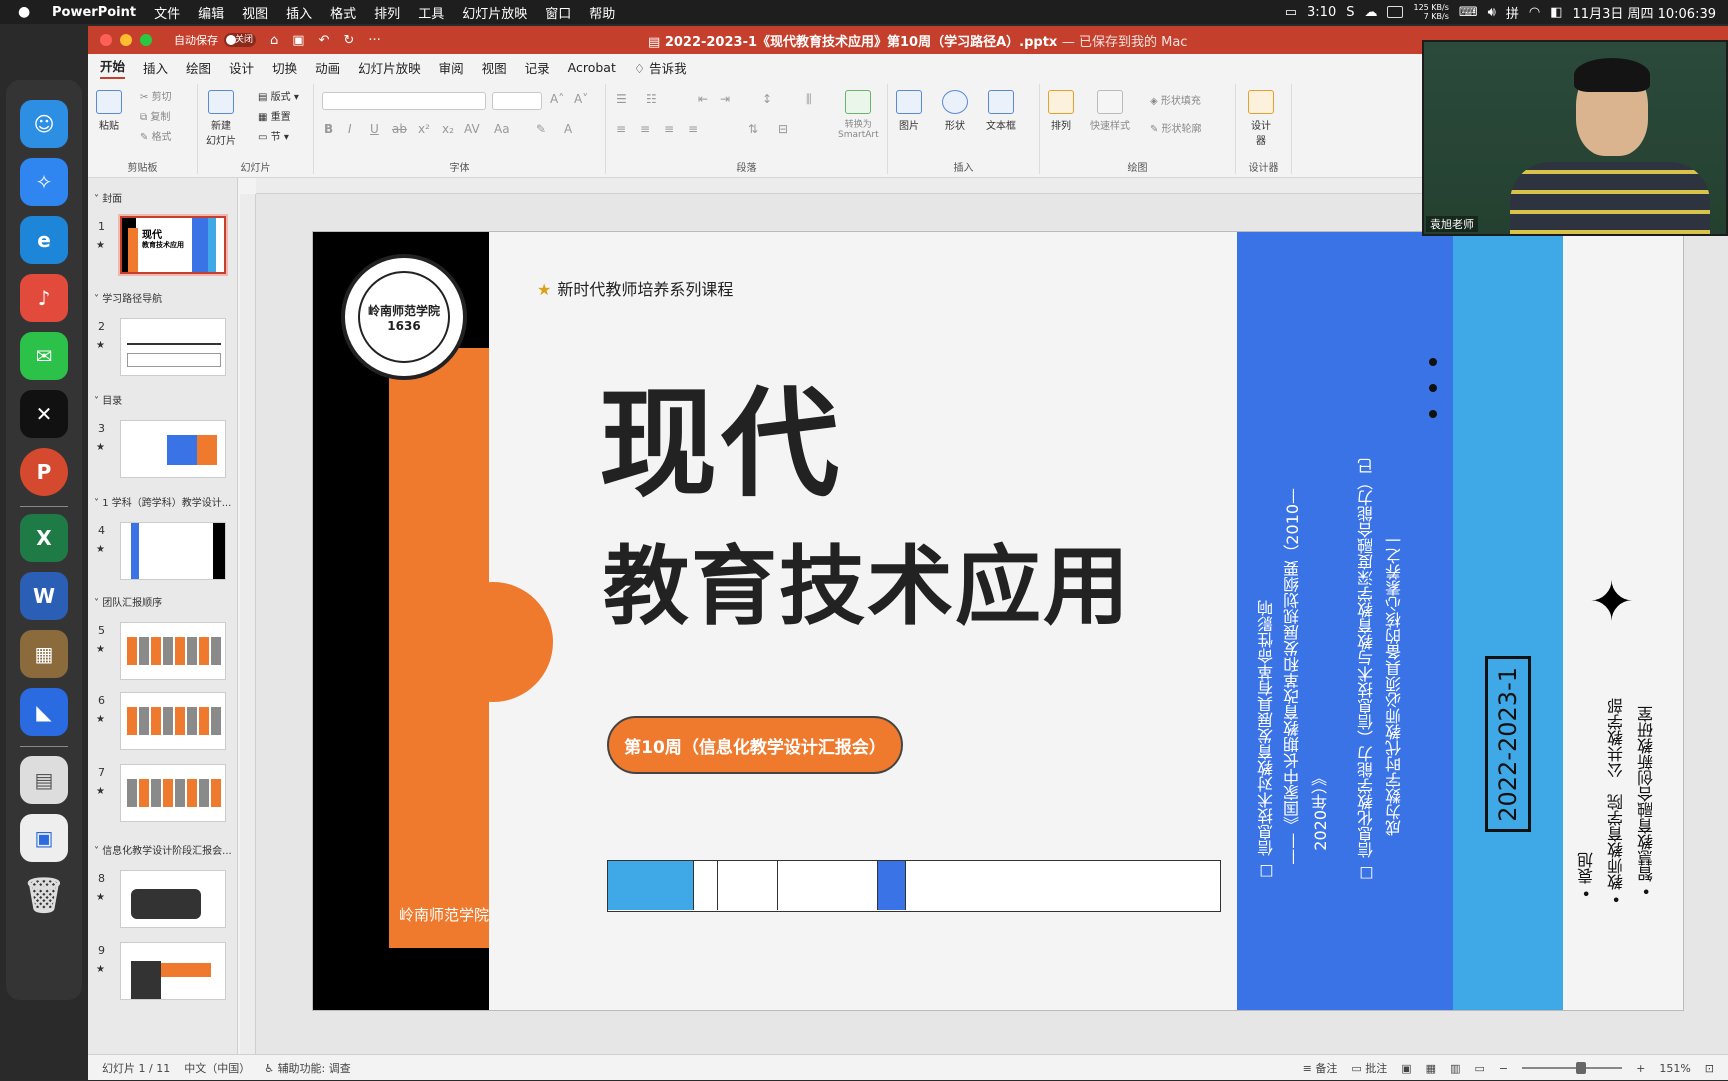 This screenshot has height=1081, width=1728. Describe the element at coordinates (1709, 1068) in the screenshot. I see `fit-slide-icon: ⊡` at that location.